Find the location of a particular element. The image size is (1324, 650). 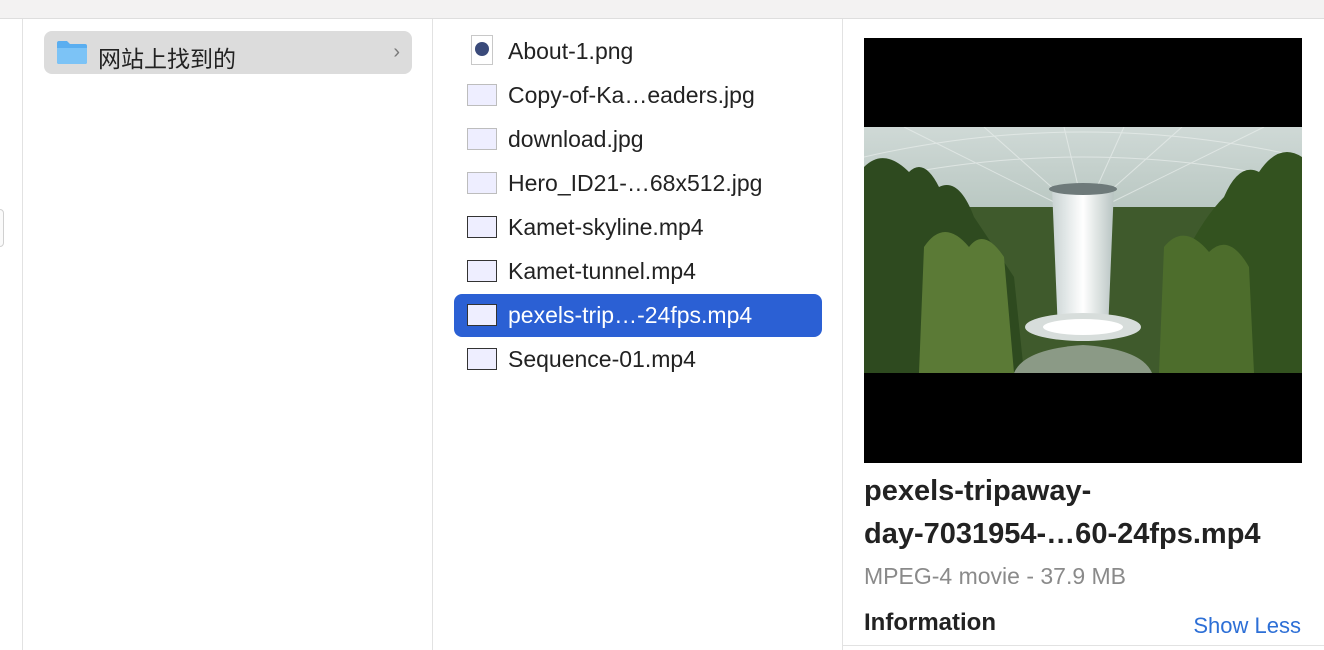

waterfall-preview-image is located at coordinates (1083, 250).